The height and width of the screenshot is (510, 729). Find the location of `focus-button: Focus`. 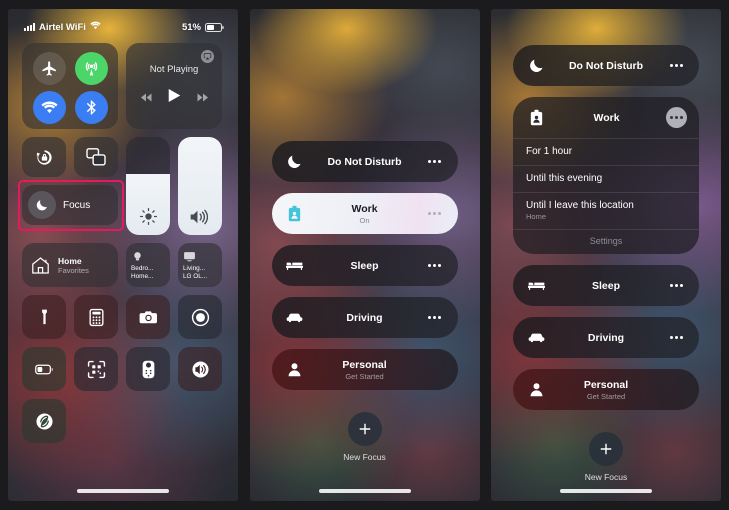

focus-button: Focus is located at coordinates (70, 205).